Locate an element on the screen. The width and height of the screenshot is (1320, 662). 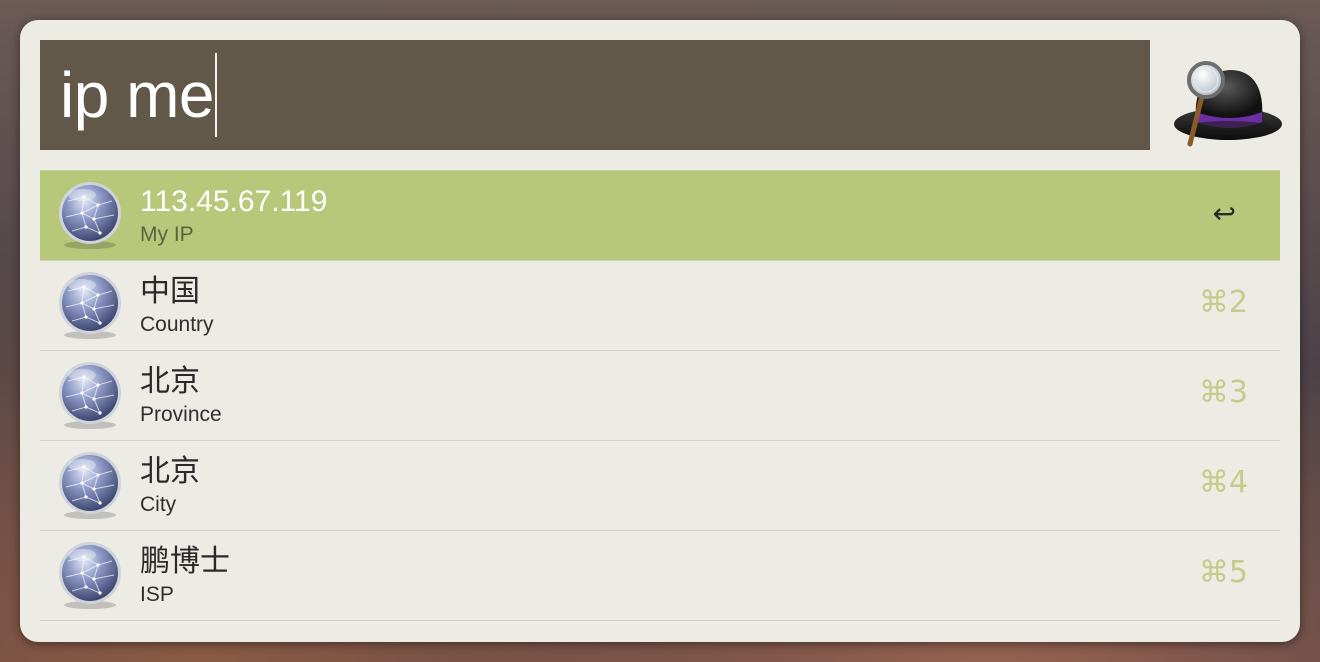
result-subtitle: Country is located at coordinates (177, 324).